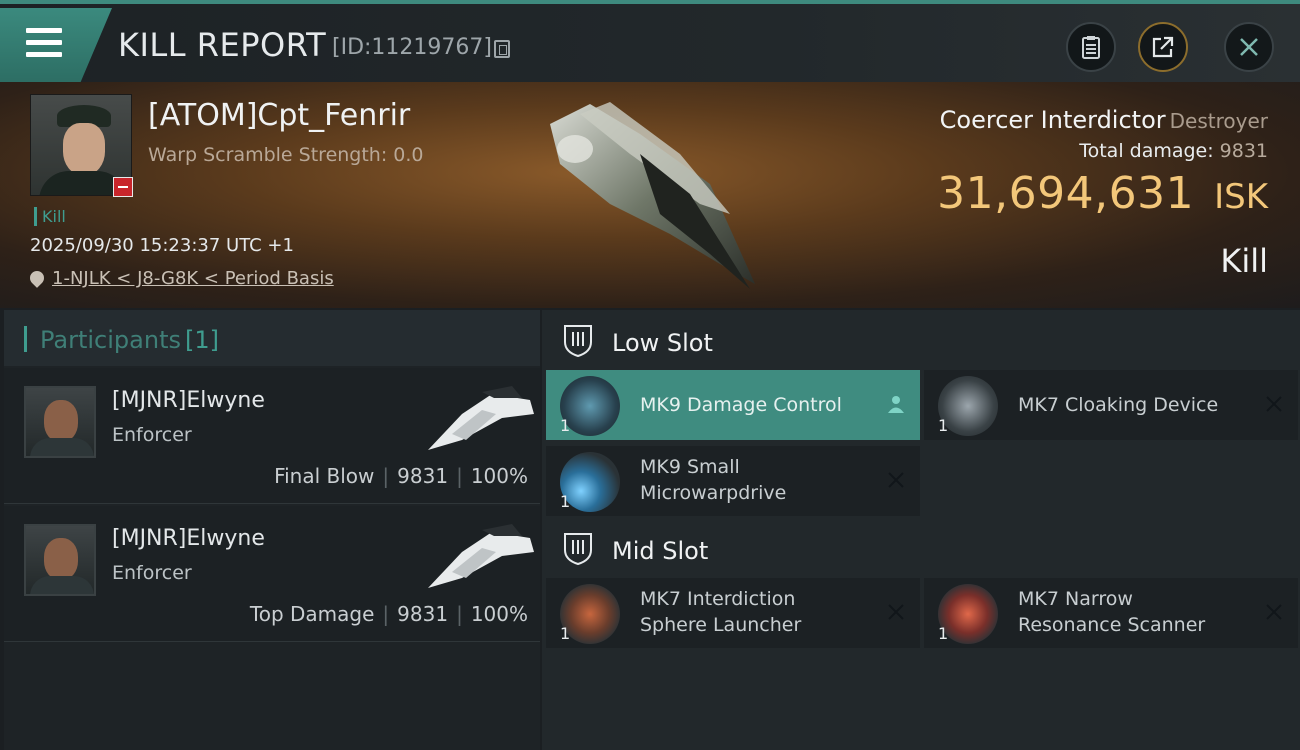  Describe the element at coordinates (921, 549) in the screenshot. I see `mid-slot-header: Mid Slot` at that location.